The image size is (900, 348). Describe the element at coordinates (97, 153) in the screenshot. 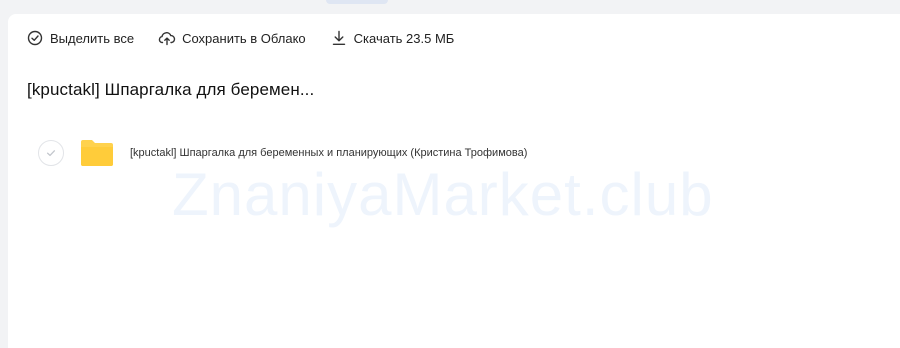

I see `folder-icon` at that location.